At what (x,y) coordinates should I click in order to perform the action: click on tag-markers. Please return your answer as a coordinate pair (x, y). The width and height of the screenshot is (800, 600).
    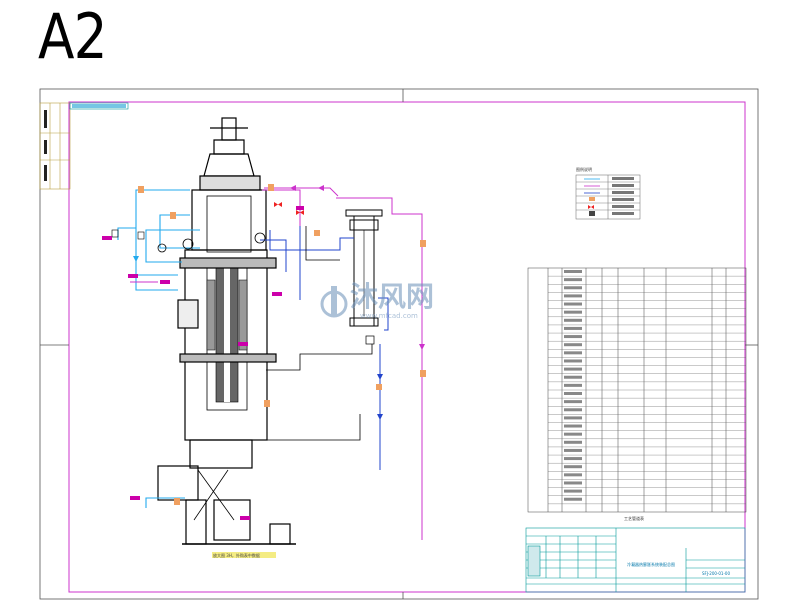
    Looking at the image, I should click on (203, 363).